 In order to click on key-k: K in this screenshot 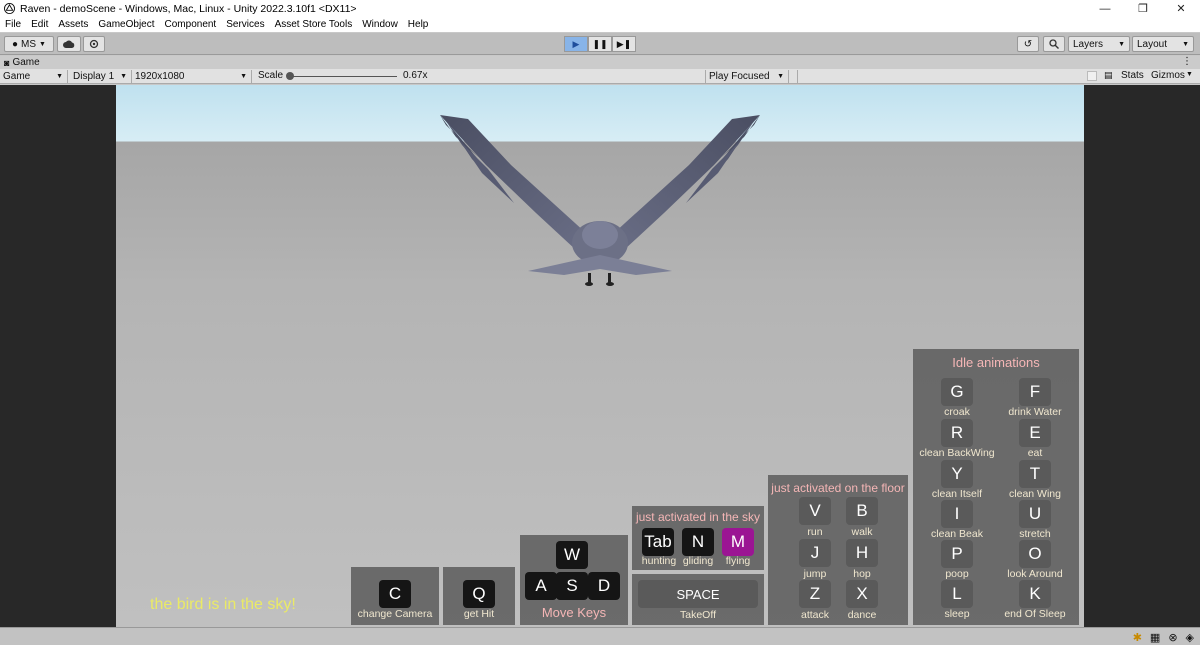, I will do `click(1035, 594)`.